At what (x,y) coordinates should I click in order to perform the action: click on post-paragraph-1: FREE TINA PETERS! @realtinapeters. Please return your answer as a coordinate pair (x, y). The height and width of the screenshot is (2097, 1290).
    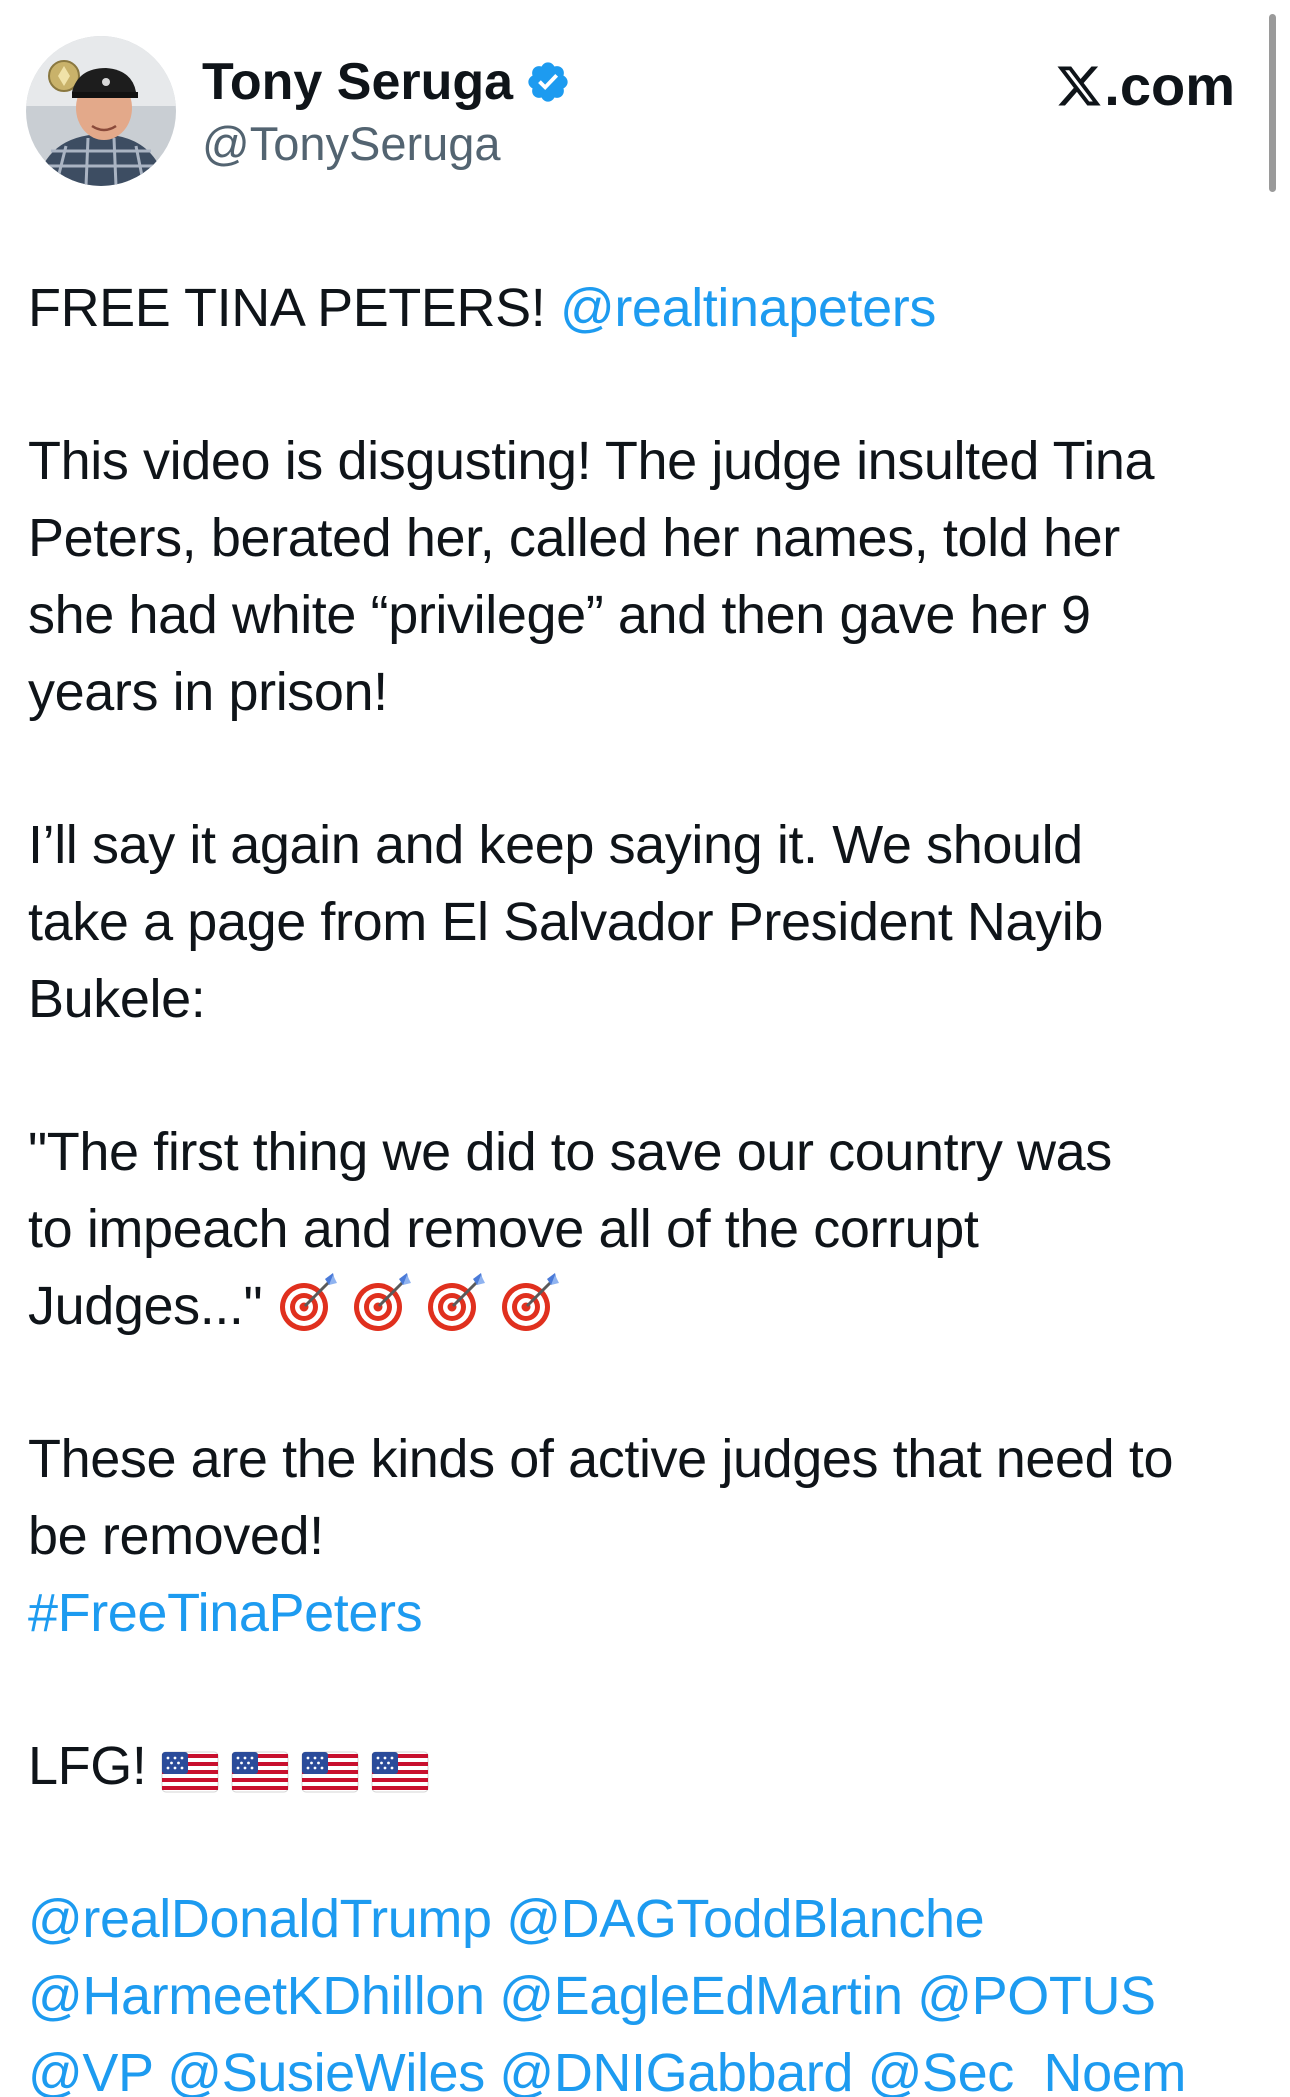
    Looking at the image, I should click on (648, 308).